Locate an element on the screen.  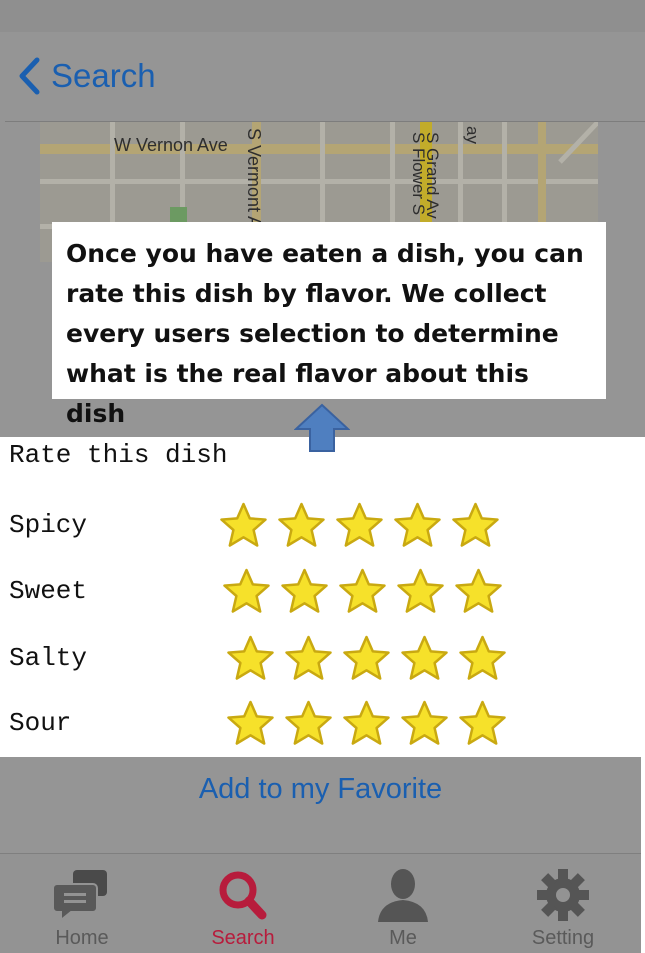
favorite-bar: Add to my Favorite is located at coordinates (320, 805).